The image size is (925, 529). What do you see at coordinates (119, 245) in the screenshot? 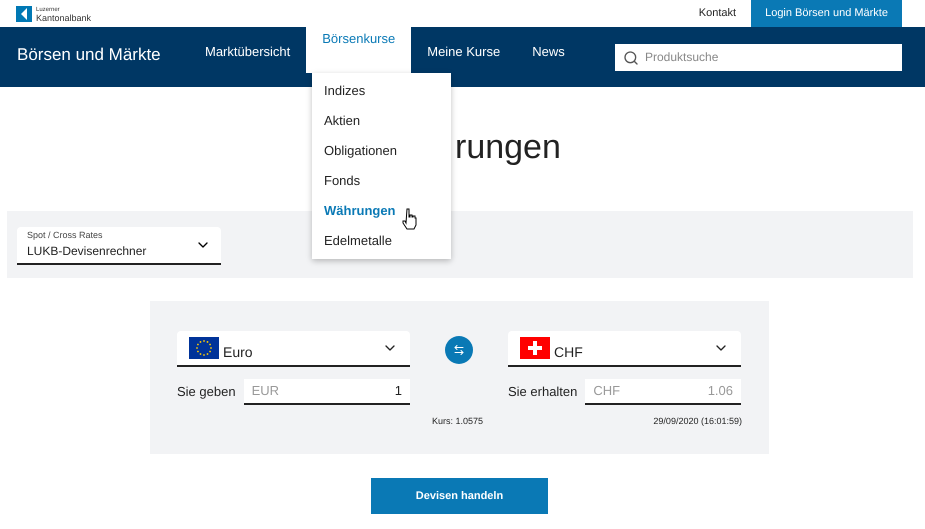
I see `rate-type-select: Spot / Cross Rates LUKB-Devisenrechner` at bounding box center [119, 245].